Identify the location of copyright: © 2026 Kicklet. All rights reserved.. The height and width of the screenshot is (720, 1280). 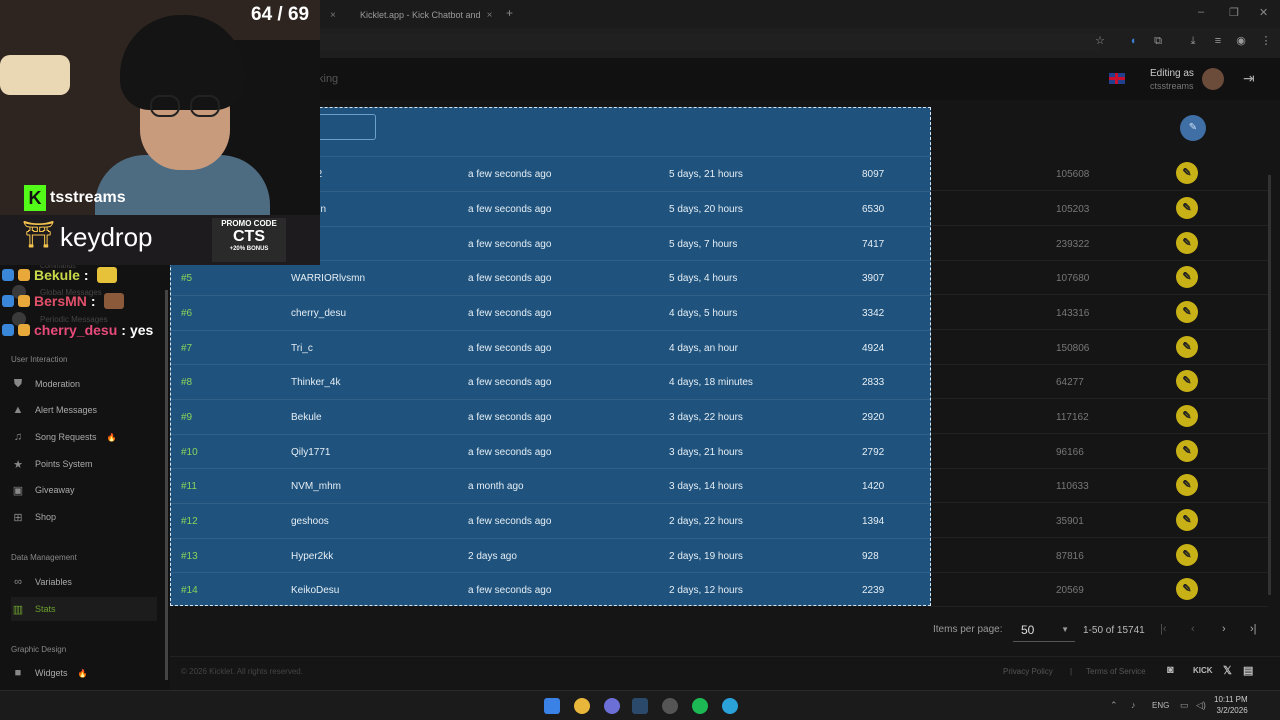
(242, 671).